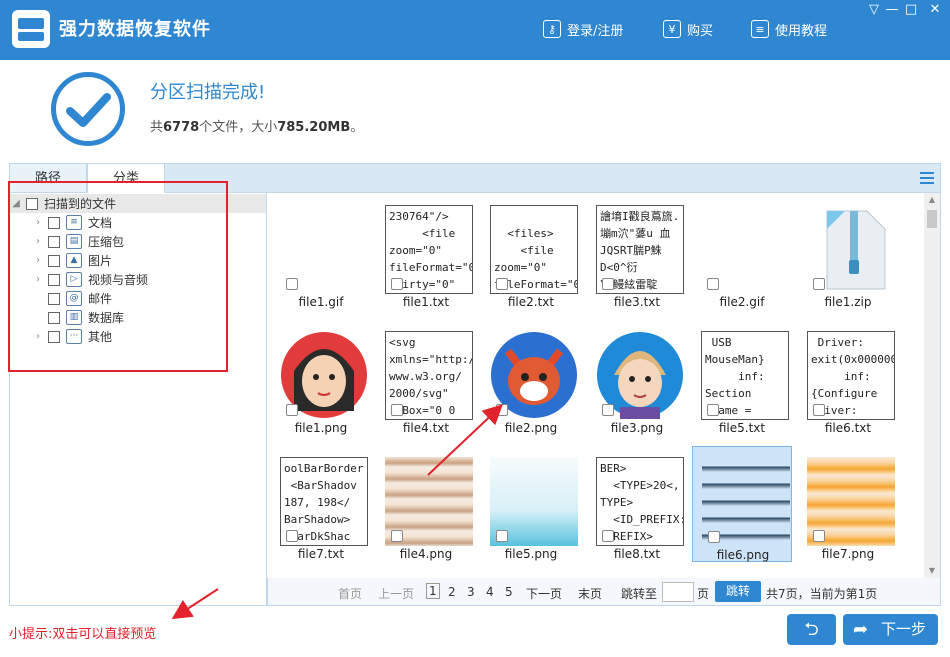 This screenshot has width=950, height=657. What do you see at coordinates (848, 554) in the screenshot?
I see `file-name: file7.png` at bounding box center [848, 554].